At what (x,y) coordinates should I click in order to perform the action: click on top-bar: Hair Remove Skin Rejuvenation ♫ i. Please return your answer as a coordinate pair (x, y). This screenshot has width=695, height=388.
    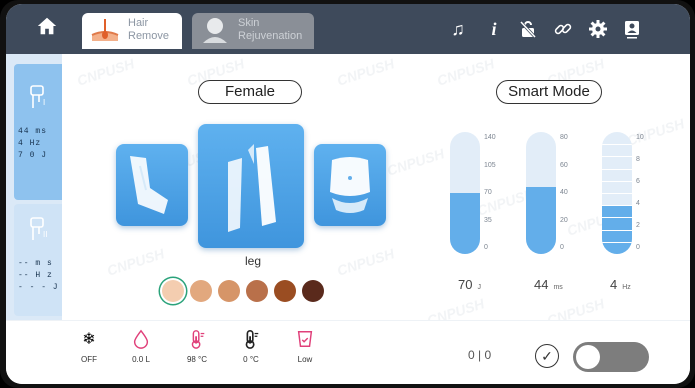
    Looking at the image, I should click on (348, 29).